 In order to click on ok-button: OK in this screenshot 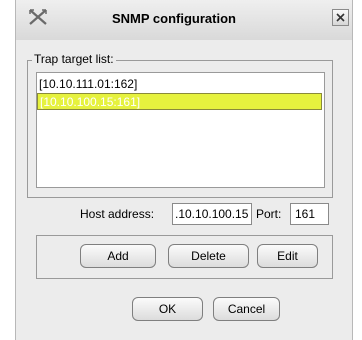, I will do `click(167, 309)`.